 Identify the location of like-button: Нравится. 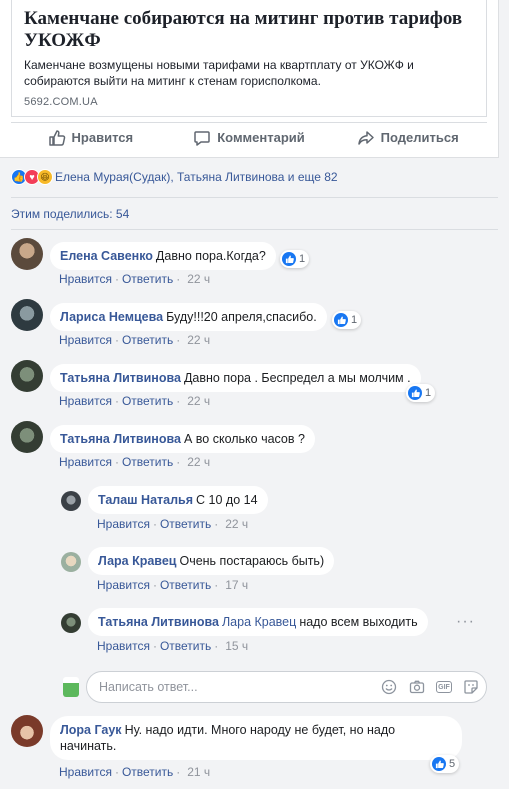
(90, 137).